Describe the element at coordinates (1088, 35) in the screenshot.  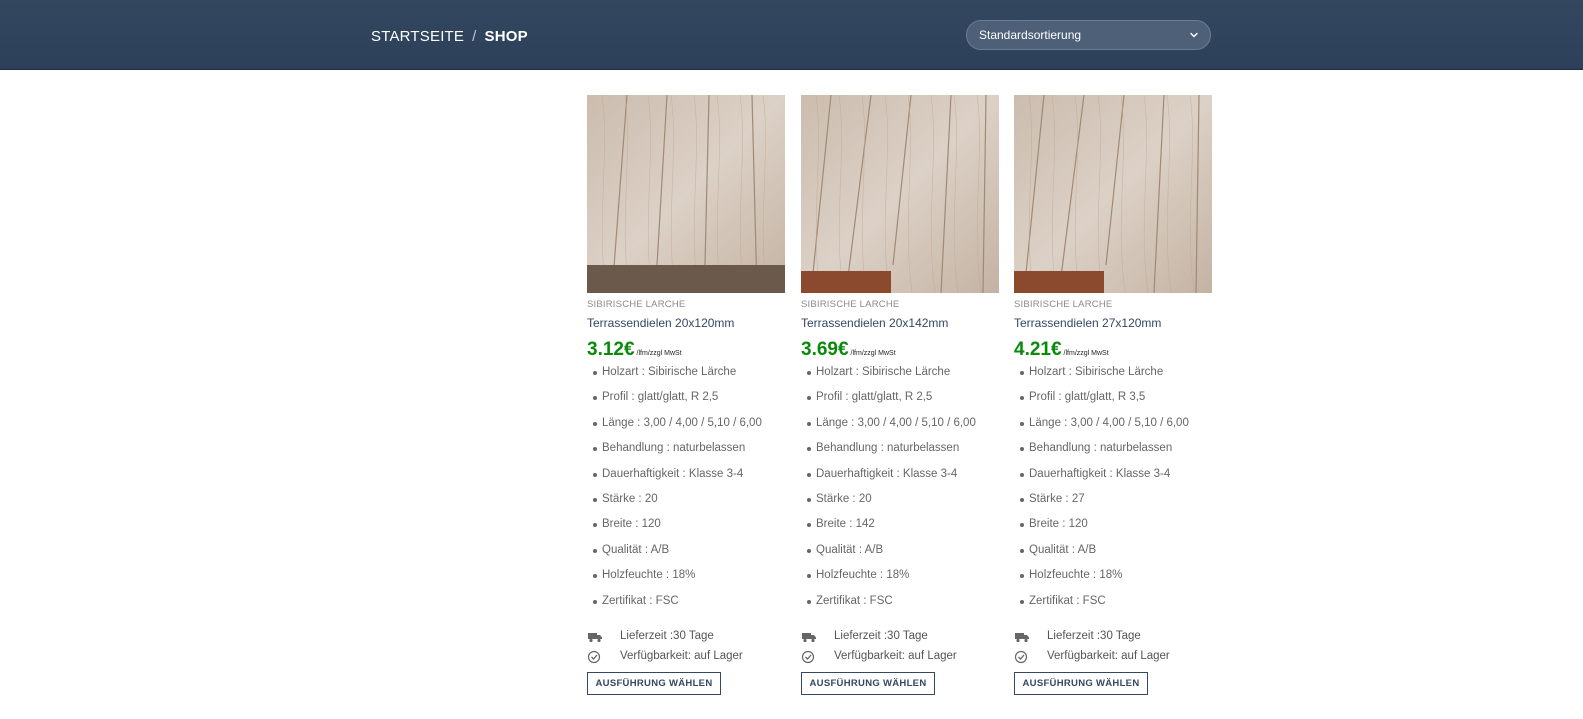
I see `sort-order-select: Standardsortierung` at that location.